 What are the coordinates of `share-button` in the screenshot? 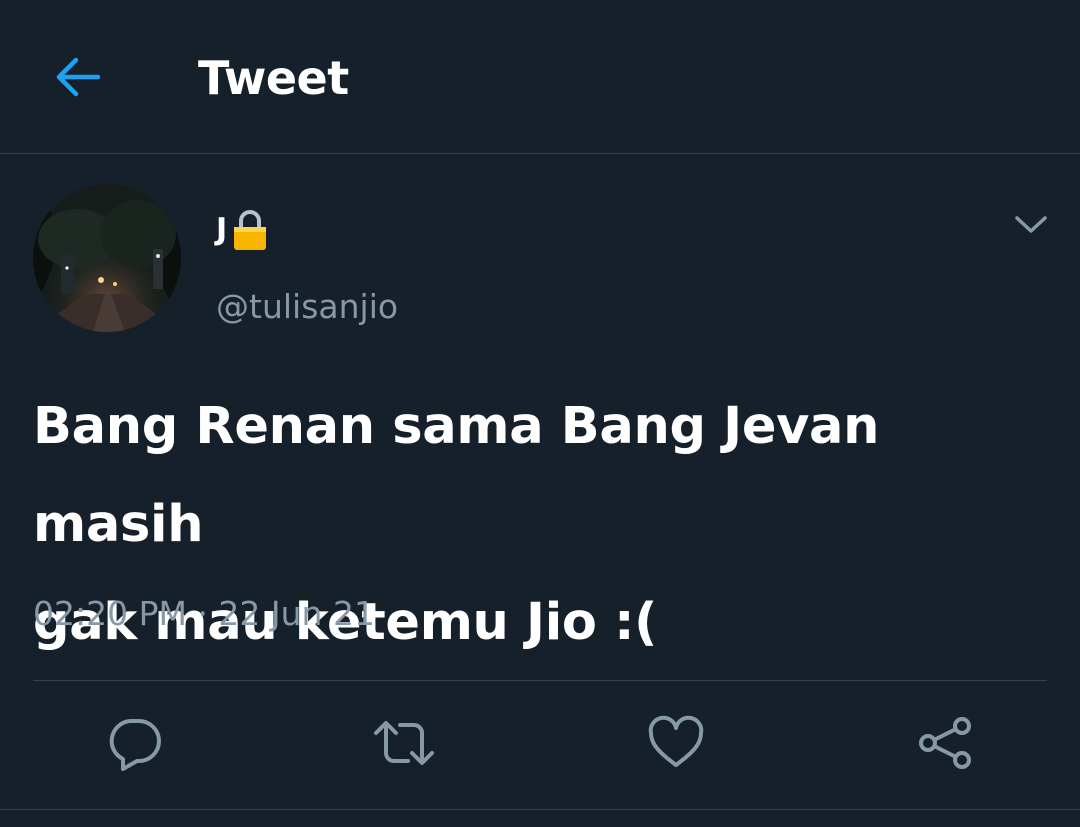 It's located at (945, 743).